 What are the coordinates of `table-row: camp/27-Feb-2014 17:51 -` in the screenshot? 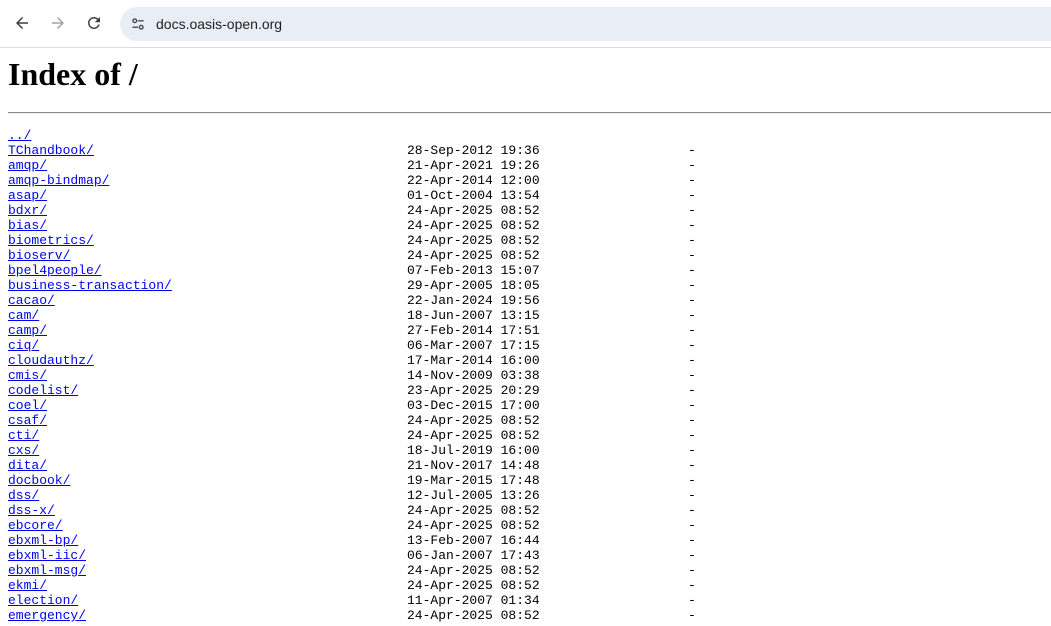 It's located at (529, 330).